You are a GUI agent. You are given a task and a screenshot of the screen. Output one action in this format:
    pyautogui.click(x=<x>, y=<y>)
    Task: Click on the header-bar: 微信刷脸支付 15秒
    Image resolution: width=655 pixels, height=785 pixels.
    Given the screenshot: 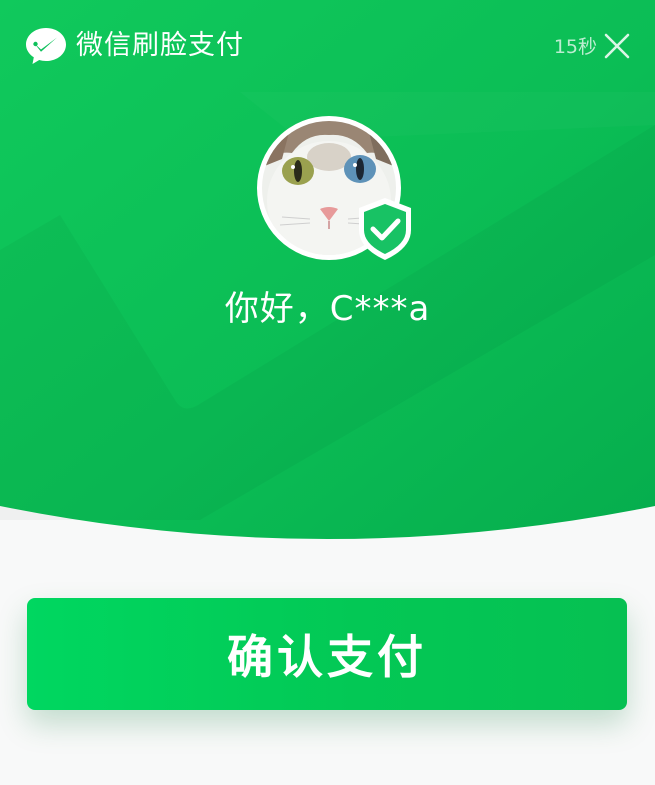 What is the action you would take?
    pyautogui.click(x=327, y=47)
    